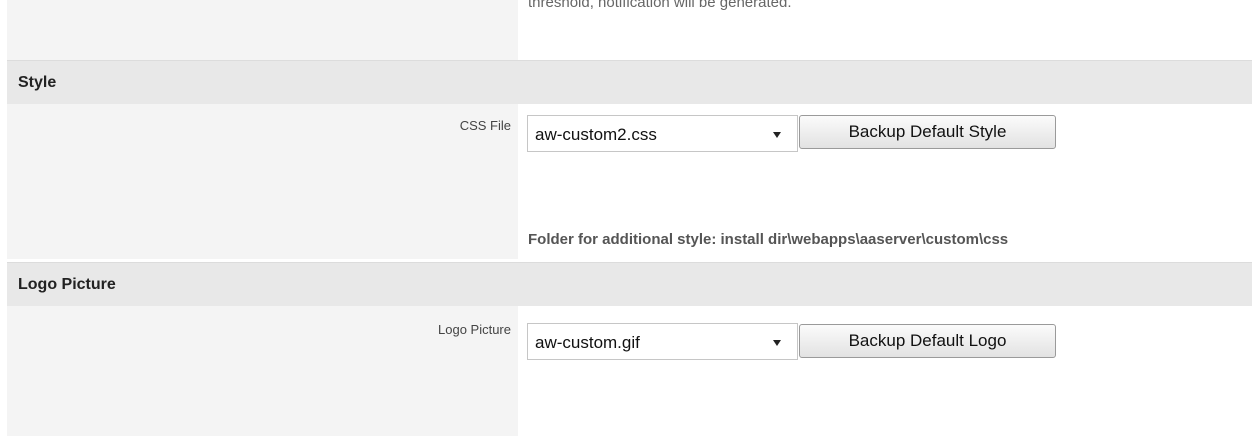 Image resolution: width=1252 pixels, height=436 pixels. Describe the element at coordinates (474, 329) in the screenshot. I see `logo-picture-label: Logo Picture` at that location.